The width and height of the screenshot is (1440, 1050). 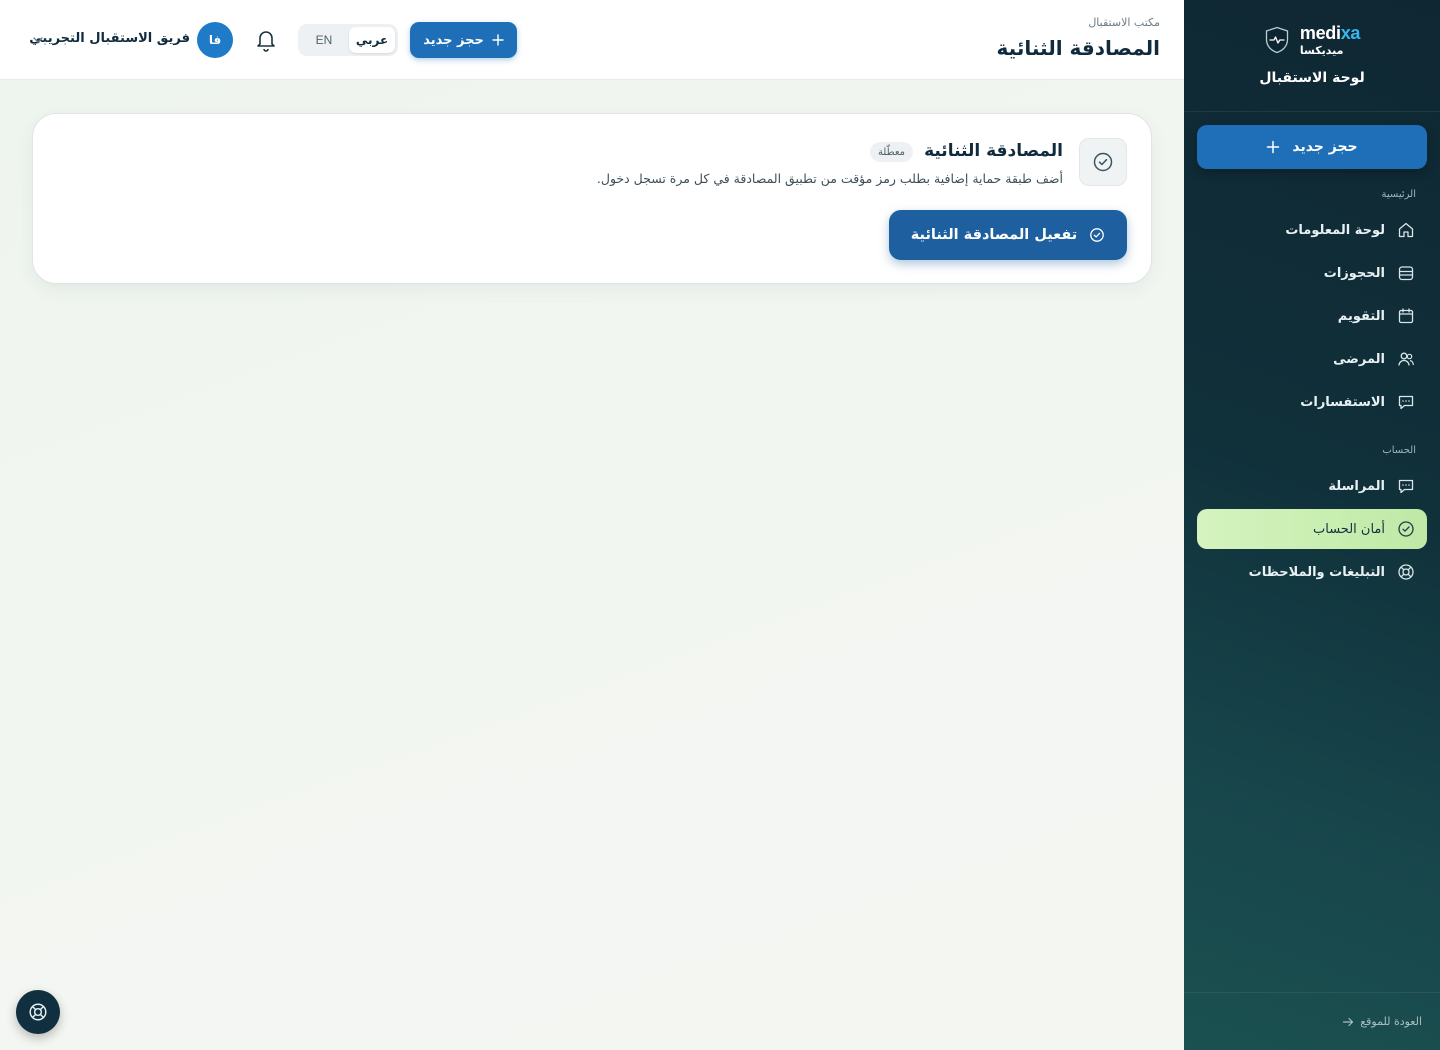 I want to click on sidebar-item-bookings: الحجوزات, so click(x=1312, y=273).